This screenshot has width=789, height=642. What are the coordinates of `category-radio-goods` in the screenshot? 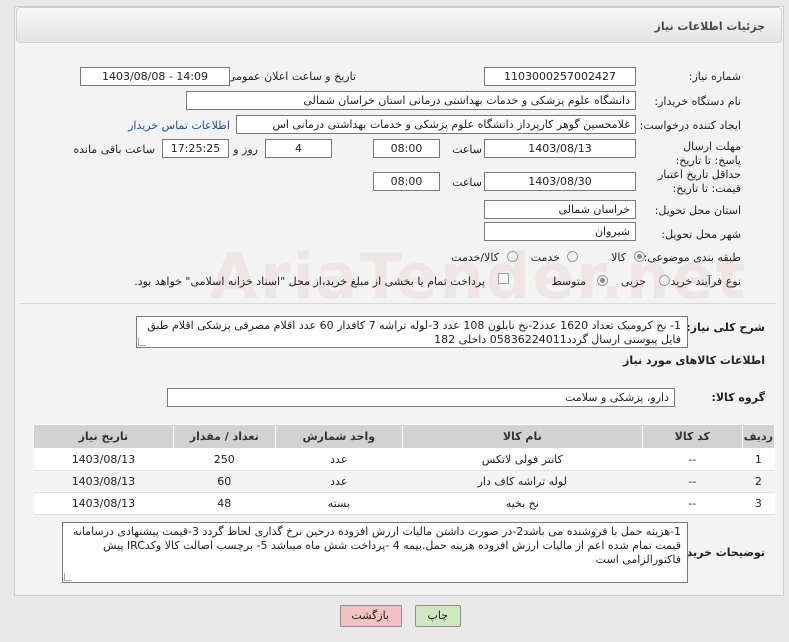 It's located at (639, 256).